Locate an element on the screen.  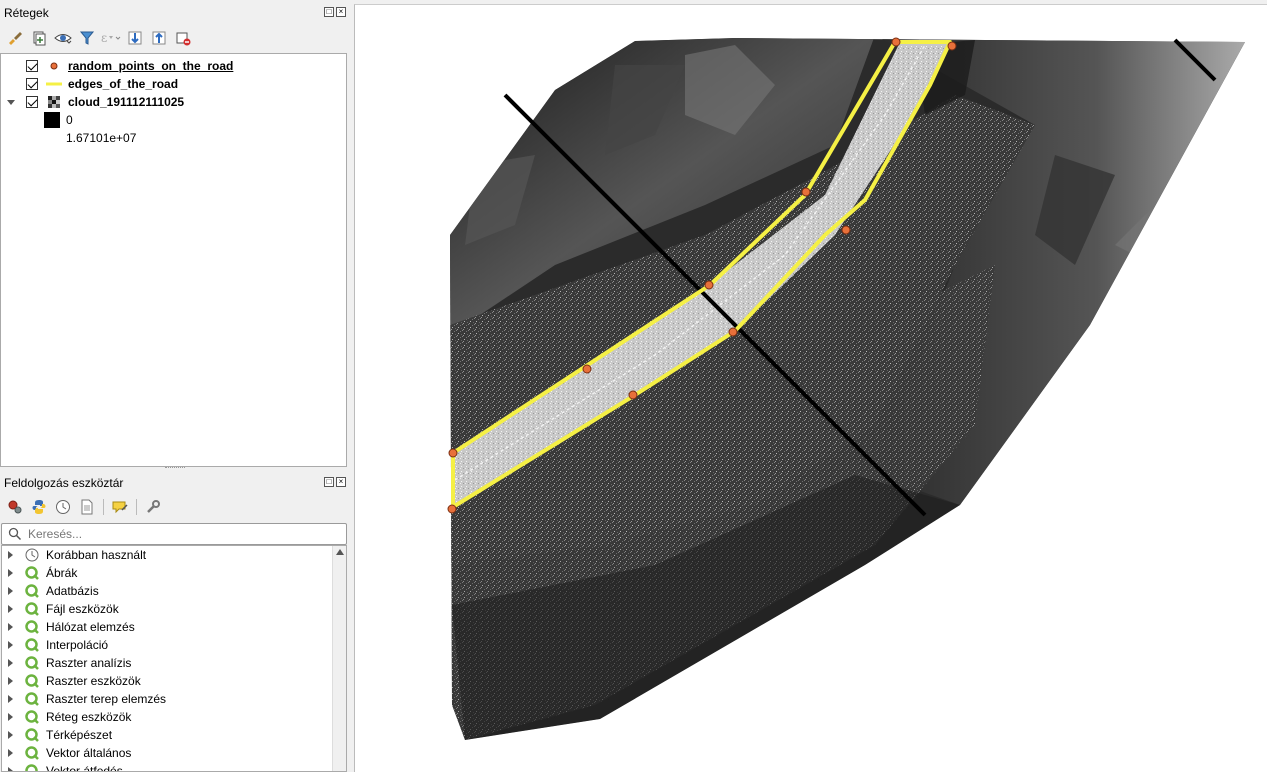
models-button is located at coordinates (15, 507).